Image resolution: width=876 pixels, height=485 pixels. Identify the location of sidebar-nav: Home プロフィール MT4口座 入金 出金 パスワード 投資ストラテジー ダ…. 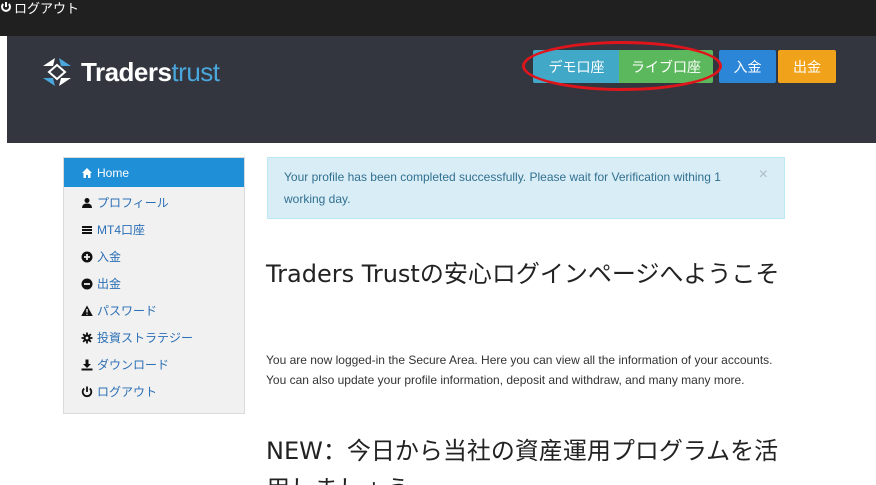
(154, 285).